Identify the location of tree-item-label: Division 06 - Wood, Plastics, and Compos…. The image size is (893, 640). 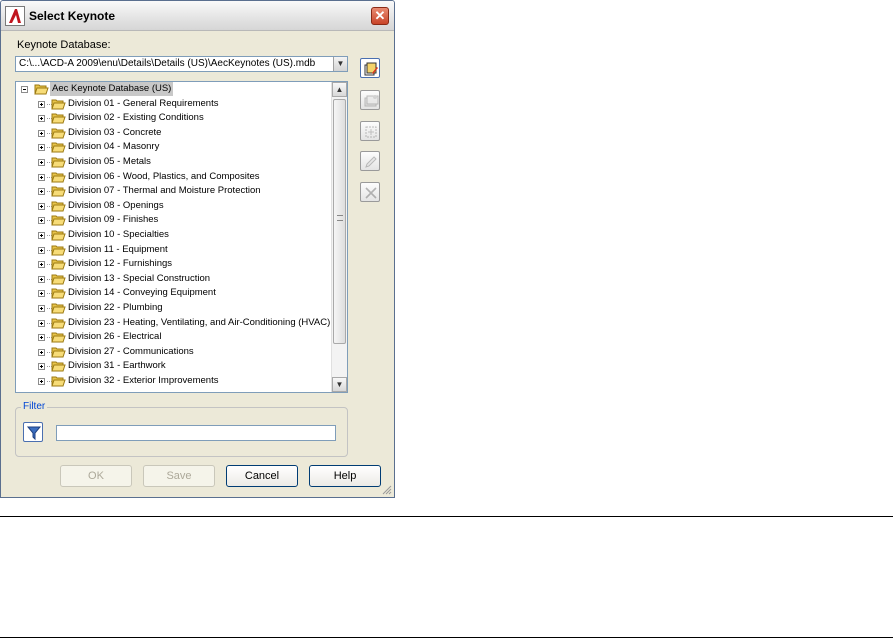
(164, 176).